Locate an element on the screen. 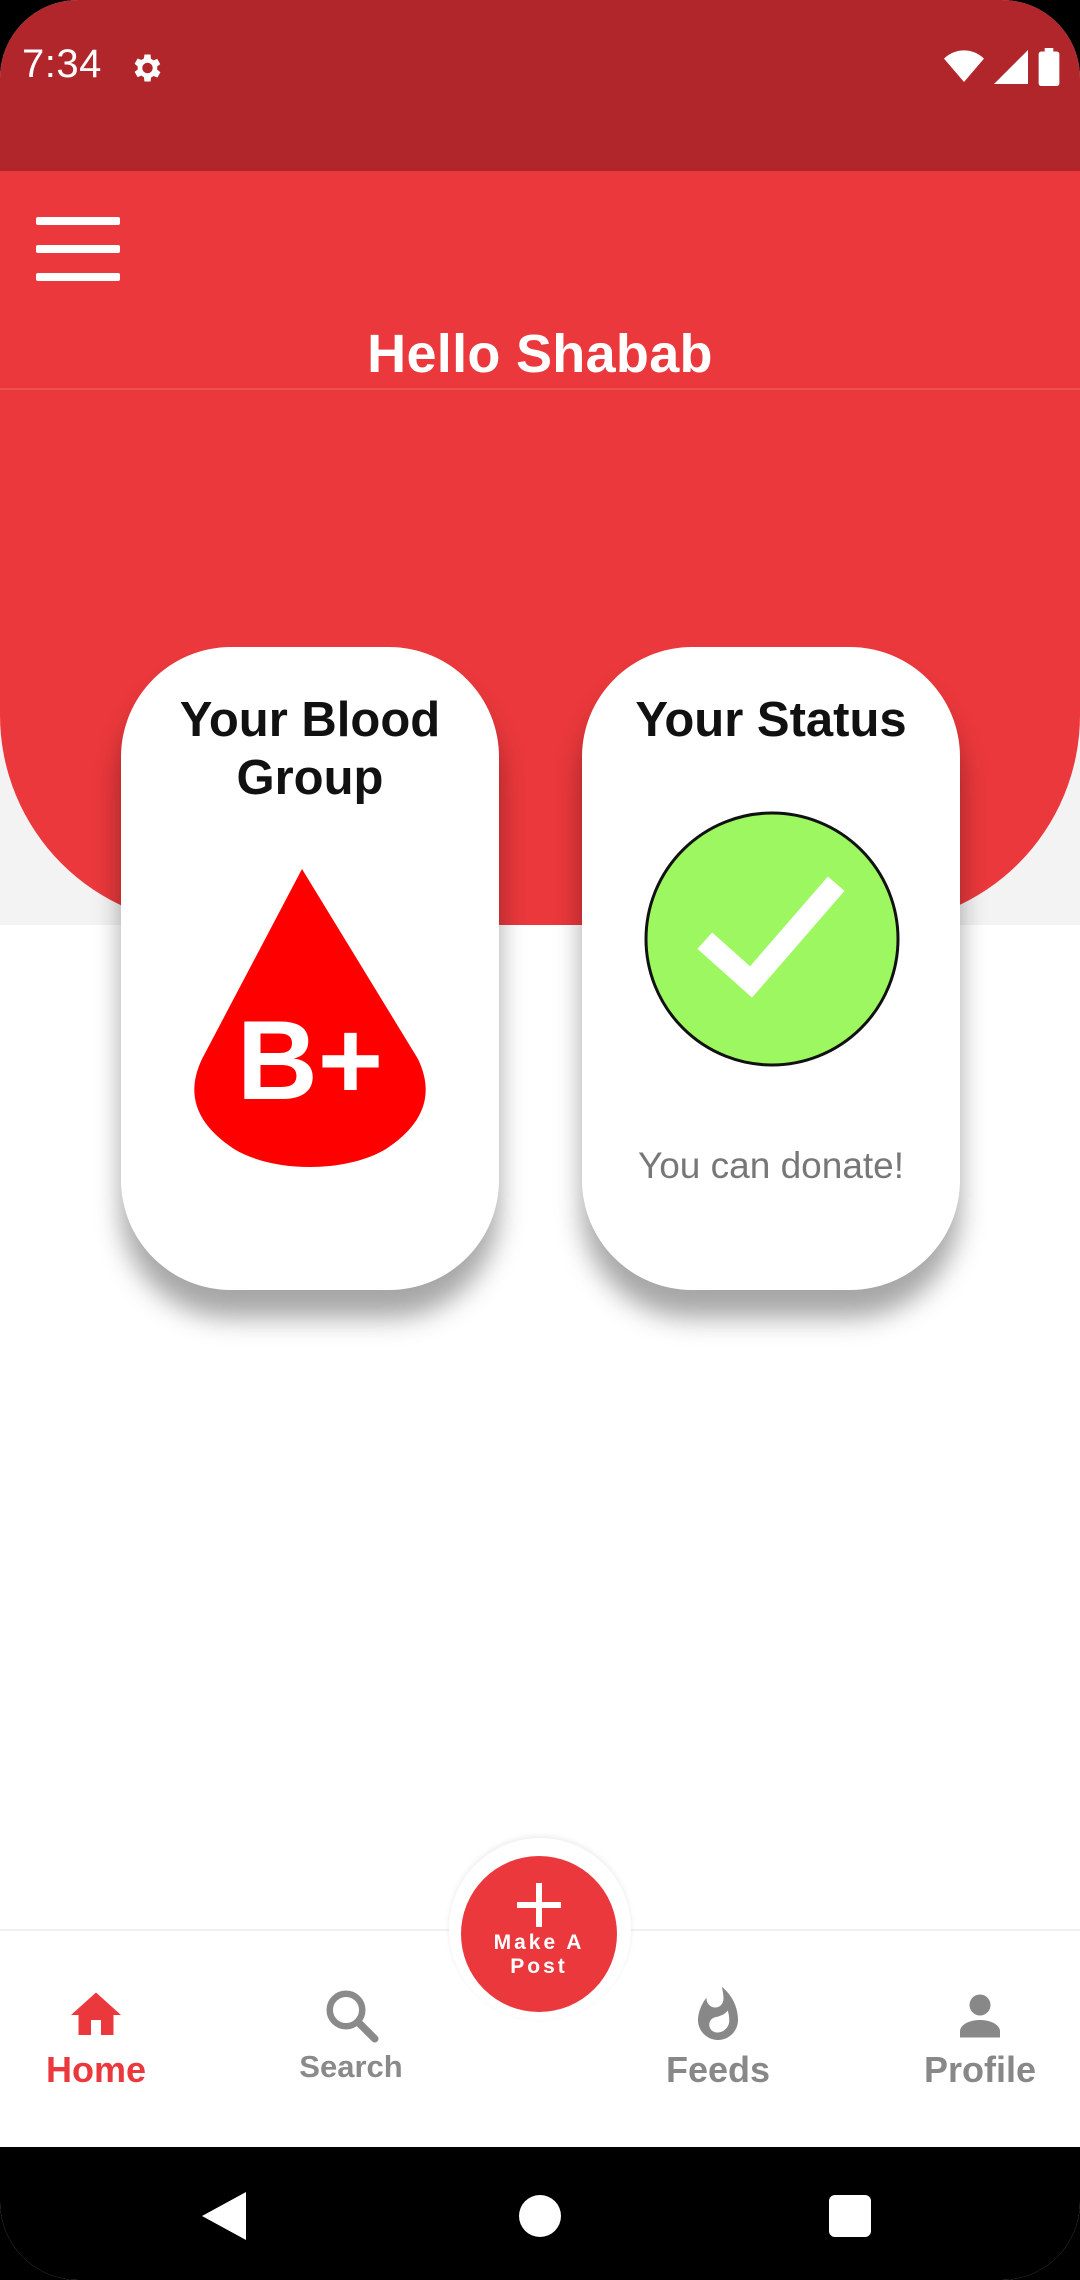 The width and height of the screenshot is (1080, 2280). greeting-title: Hello Shabab is located at coordinates (540, 354).